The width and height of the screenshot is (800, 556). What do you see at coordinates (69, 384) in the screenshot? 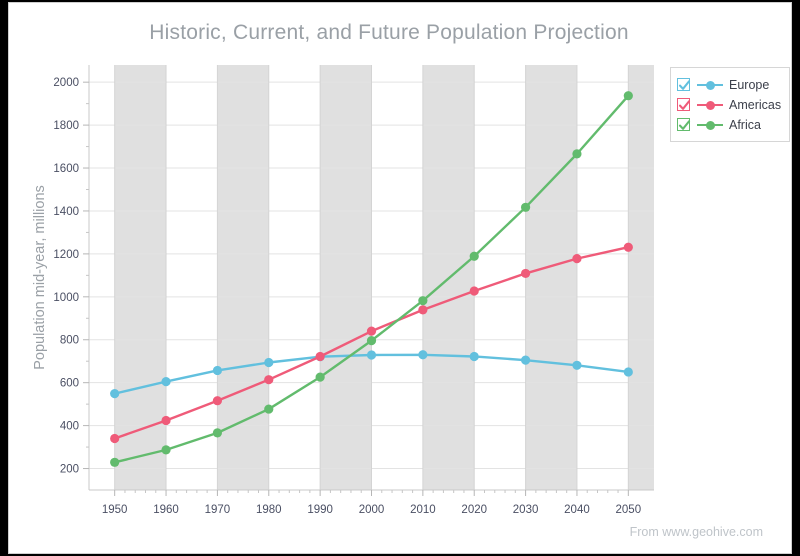
I see `svg-text: 600` at bounding box center [69, 384].